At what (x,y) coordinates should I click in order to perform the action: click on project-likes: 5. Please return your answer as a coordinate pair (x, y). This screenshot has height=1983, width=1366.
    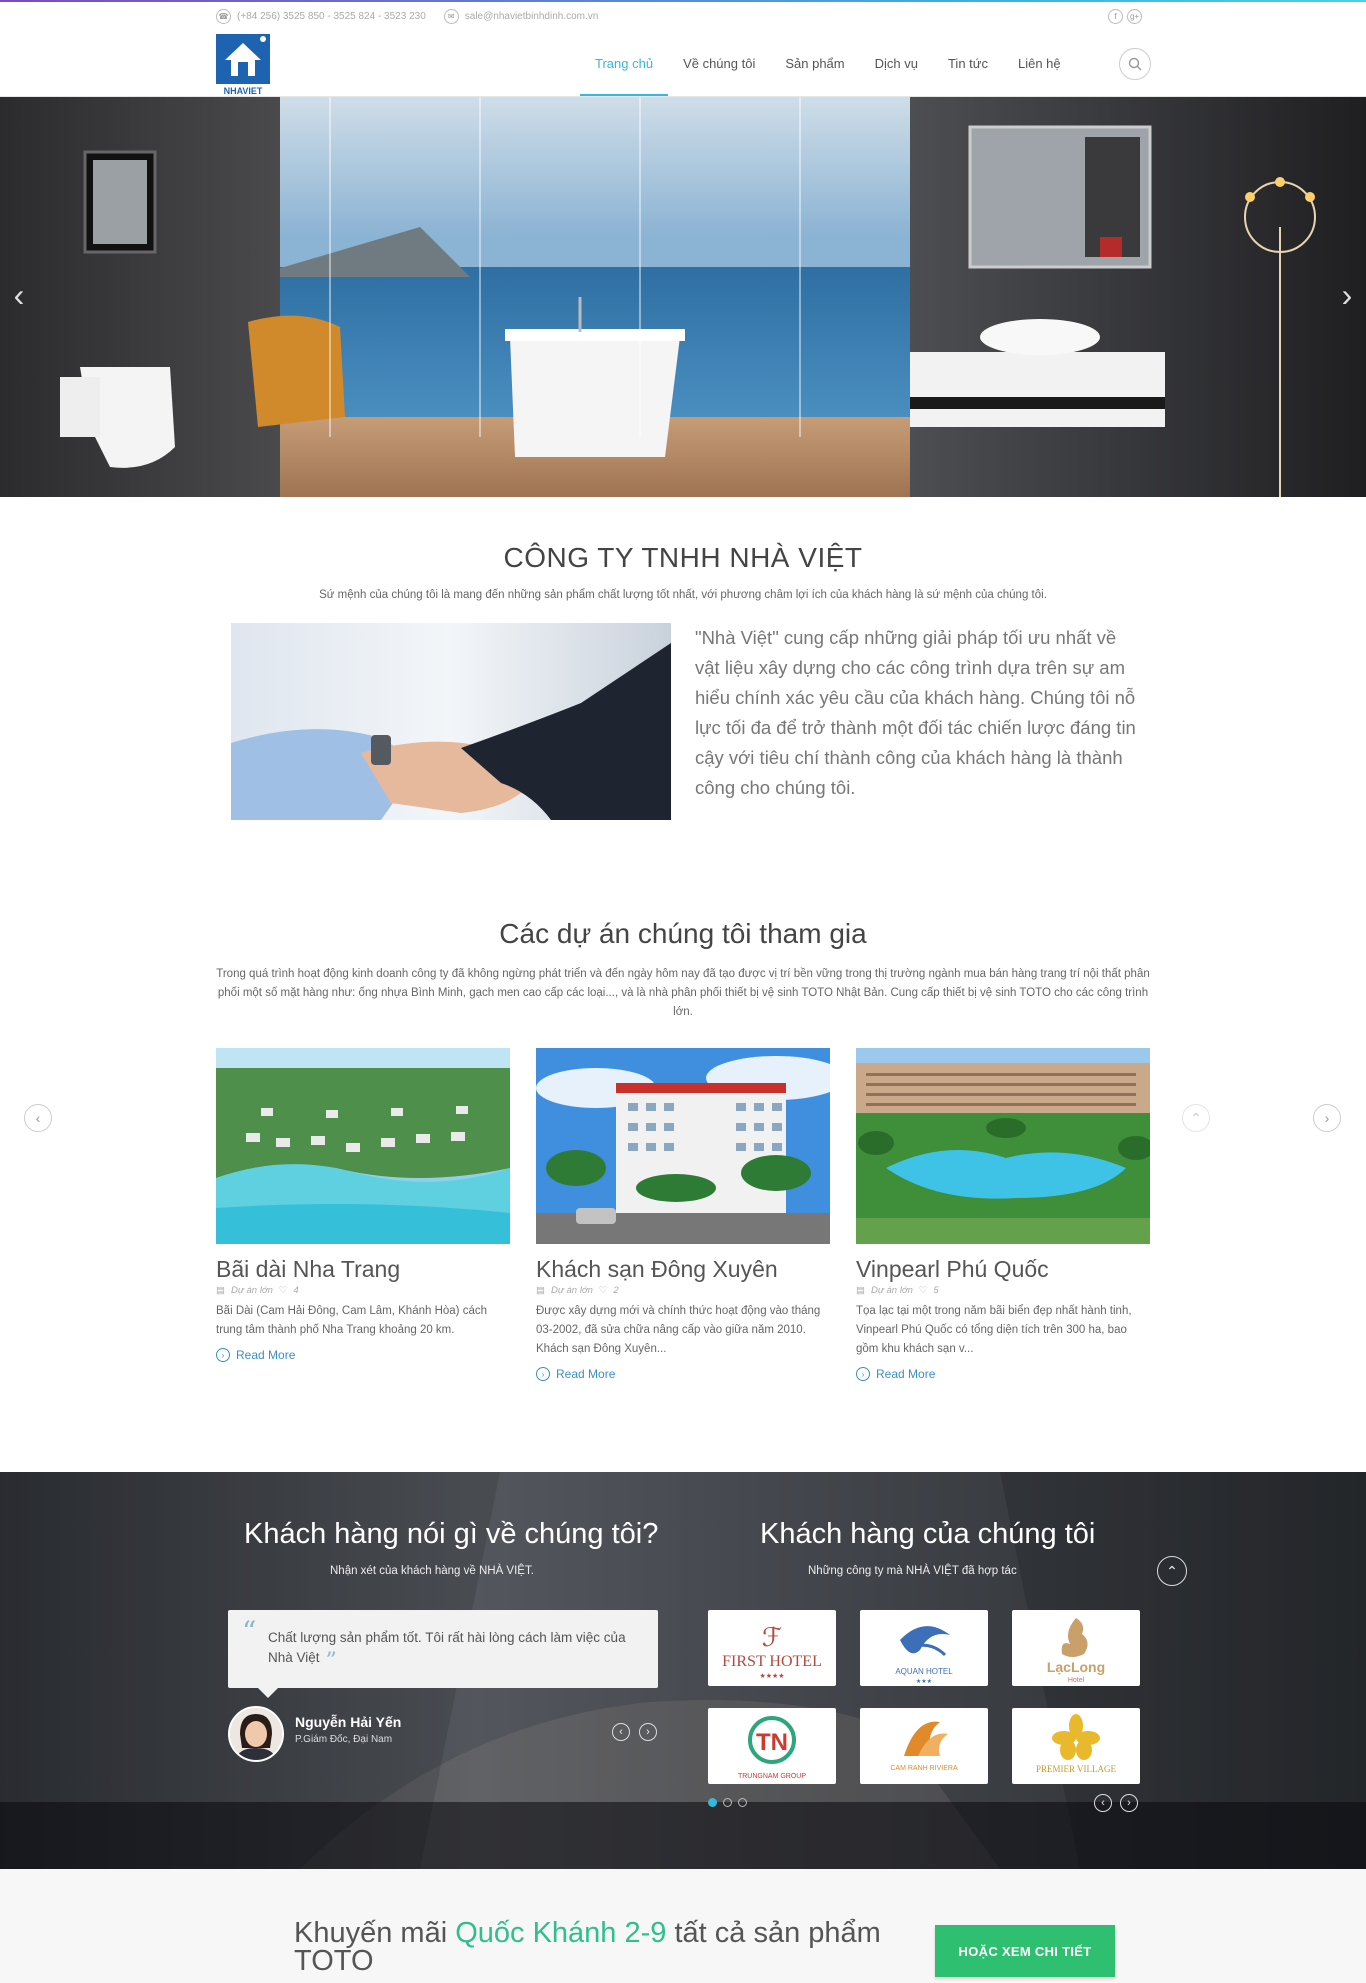
    Looking at the image, I should click on (936, 1290).